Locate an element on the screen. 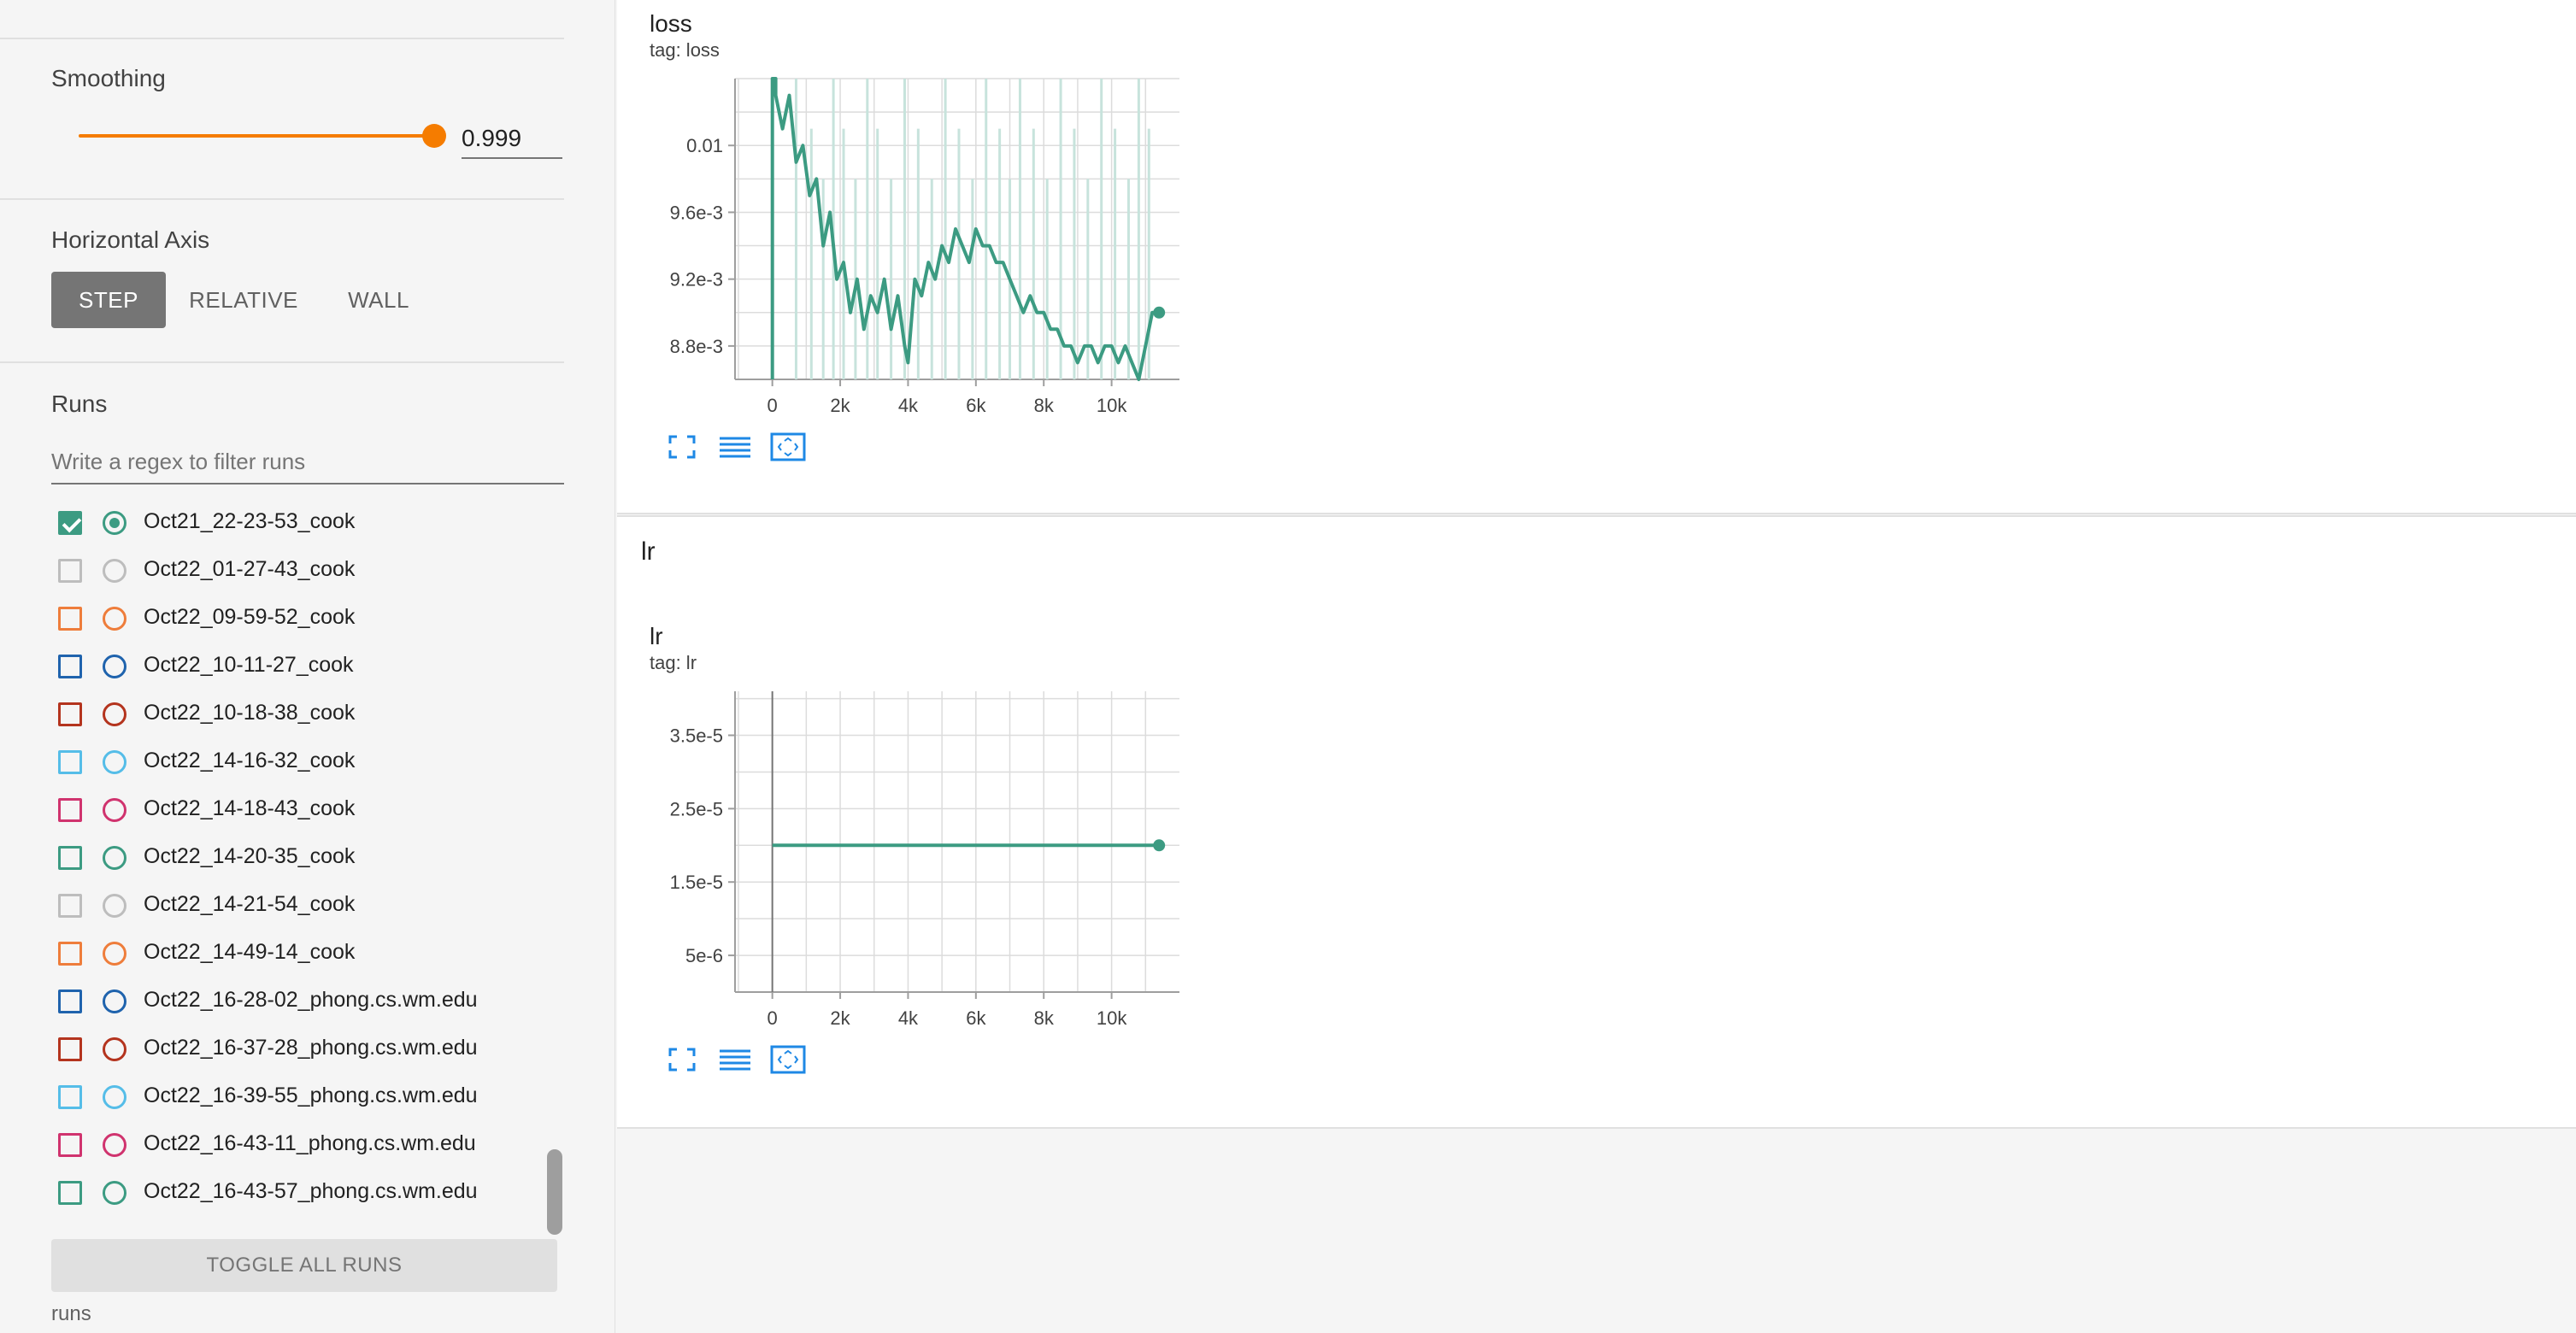 Image resolution: width=2576 pixels, height=1333 pixels. run-row: Oct22_16-28-02_phong.cs.wm.edu is located at coordinates (273, 1001).